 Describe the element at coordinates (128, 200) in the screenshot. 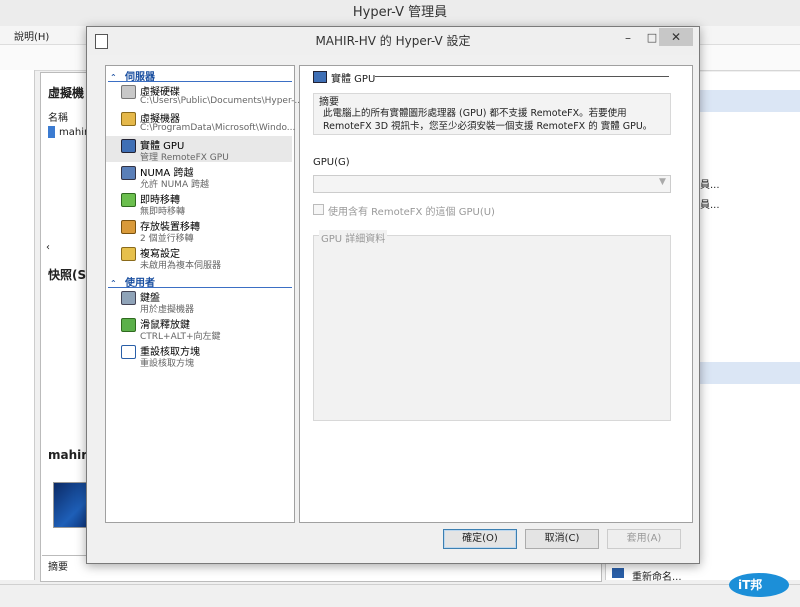

I see `live-migration-icon` at that location.